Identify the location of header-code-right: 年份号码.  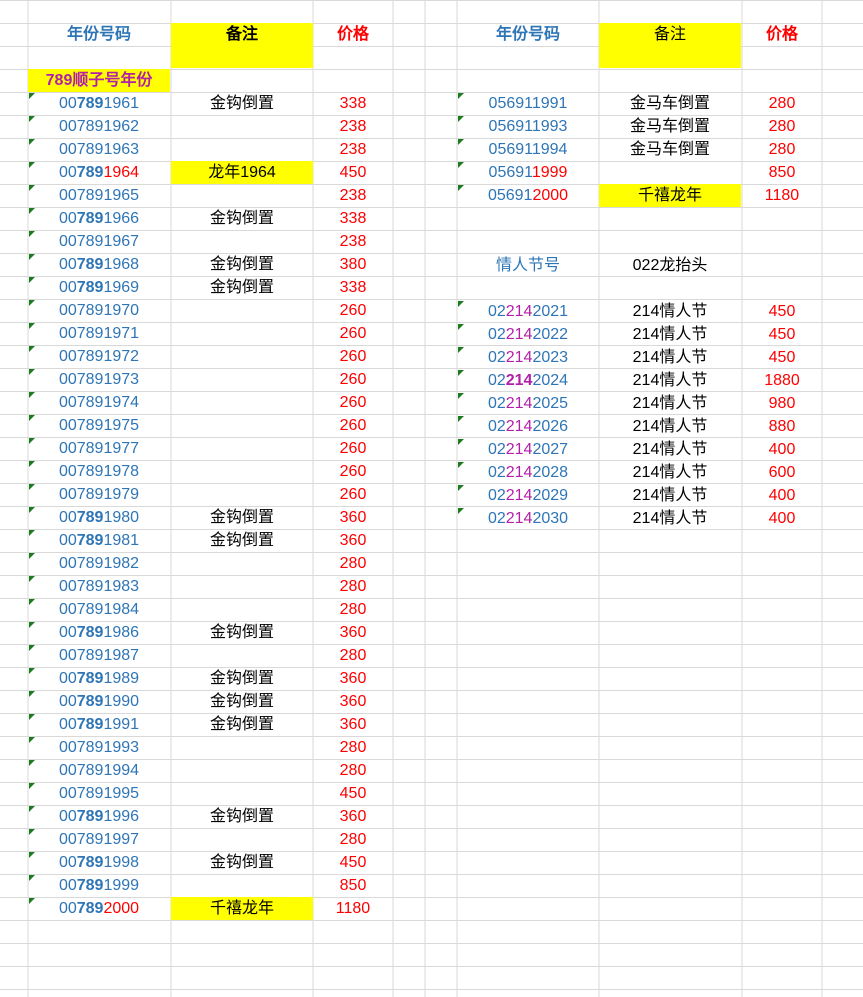
(528, 34).